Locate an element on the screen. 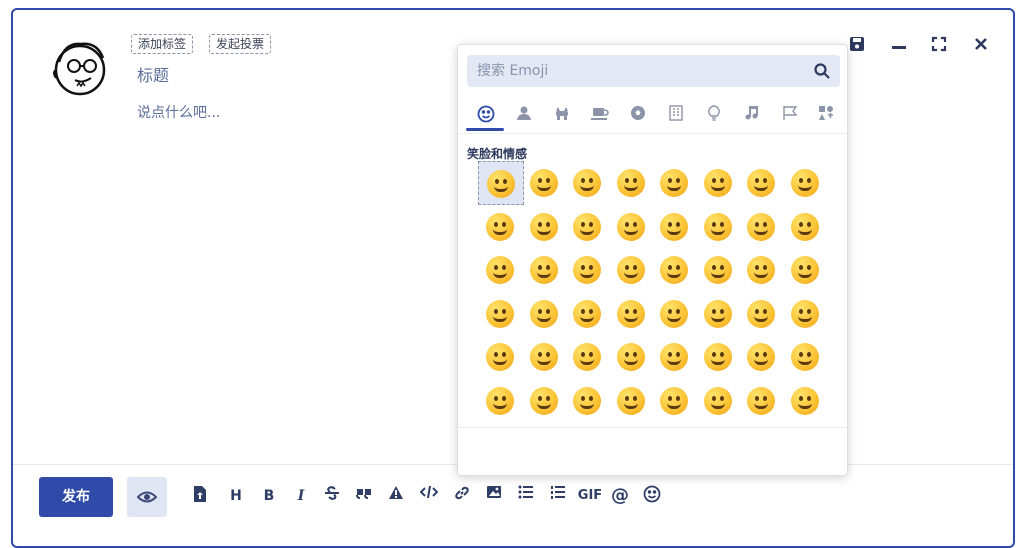 This screenshot has width=1024, height=548. image-icon is located at coordinates (494, 496).